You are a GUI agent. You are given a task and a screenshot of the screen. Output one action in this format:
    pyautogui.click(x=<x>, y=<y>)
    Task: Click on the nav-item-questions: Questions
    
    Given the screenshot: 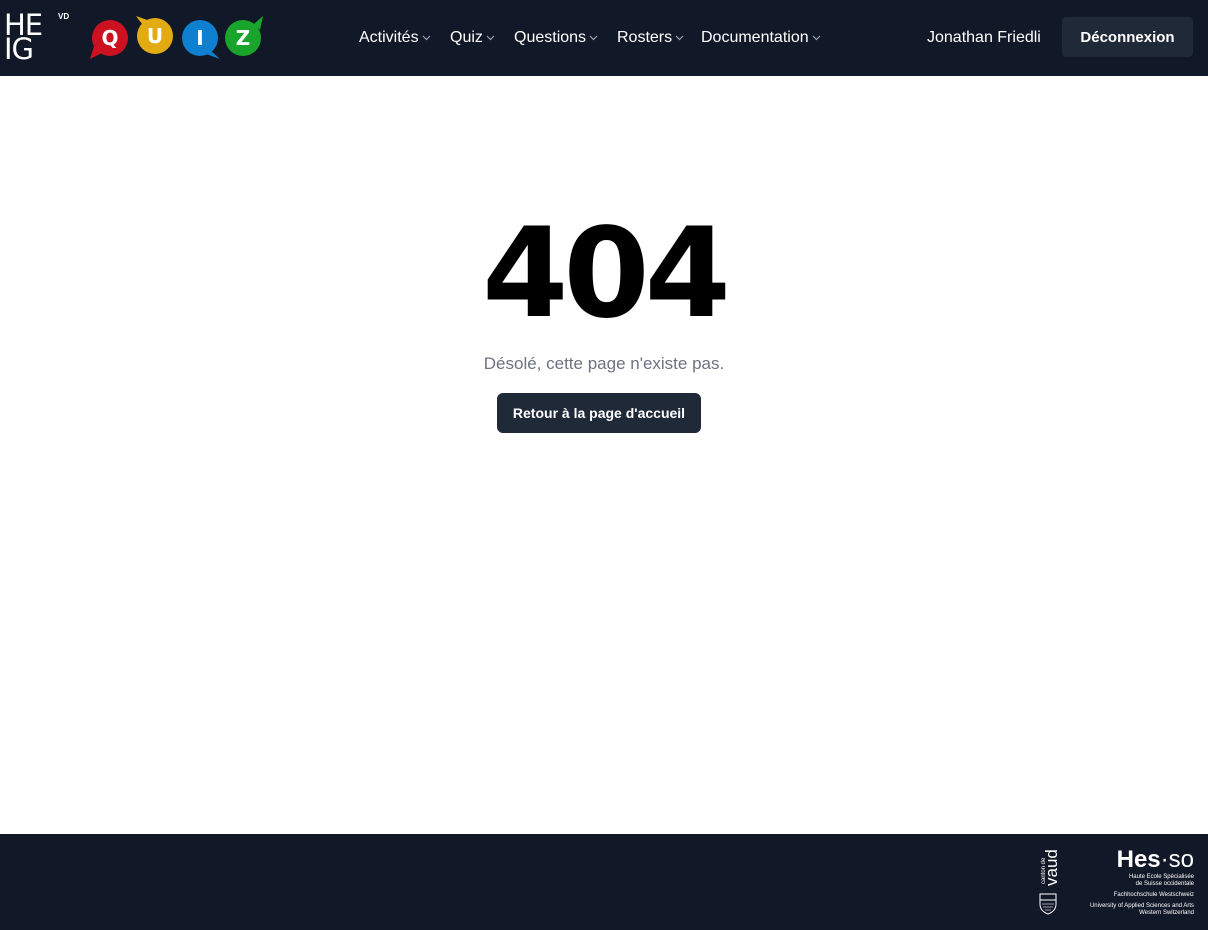 What is the action you would take?
    pyautogui.click(x=556, y=38)
    